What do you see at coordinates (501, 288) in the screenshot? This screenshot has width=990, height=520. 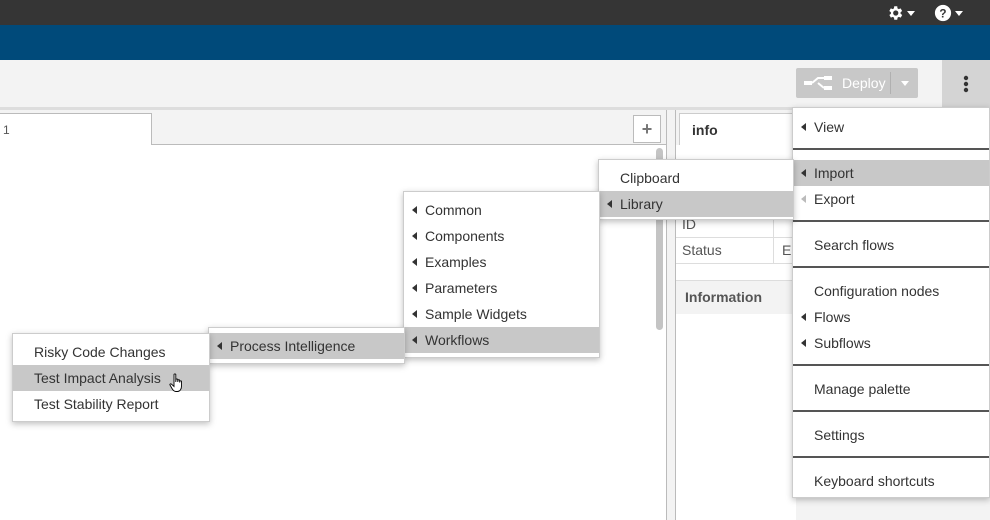 I see `menu-item-parameters: Parameters` at bounding box center [501, 288].